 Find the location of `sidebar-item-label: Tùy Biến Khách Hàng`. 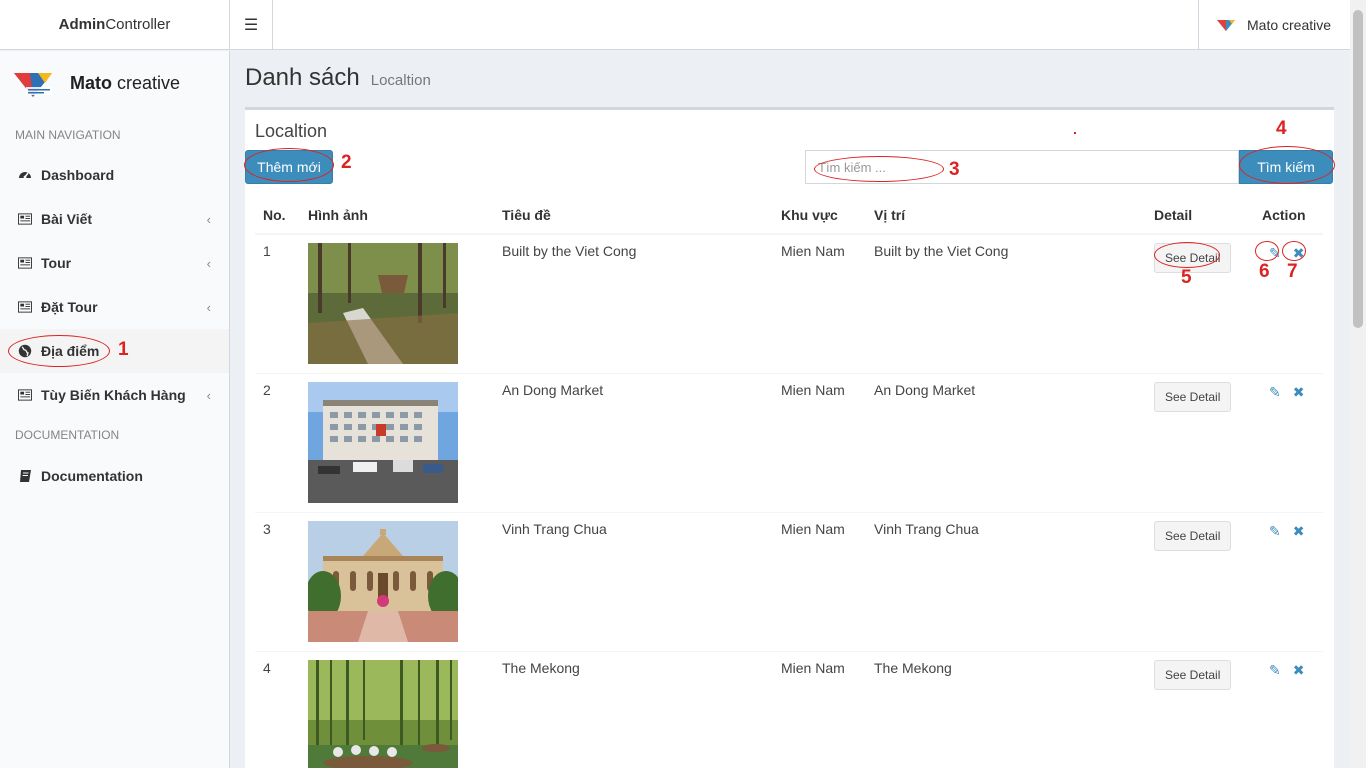

sidebar-item-label: Tùy Biến Khách Hàng is located at coordinates (113, 395).